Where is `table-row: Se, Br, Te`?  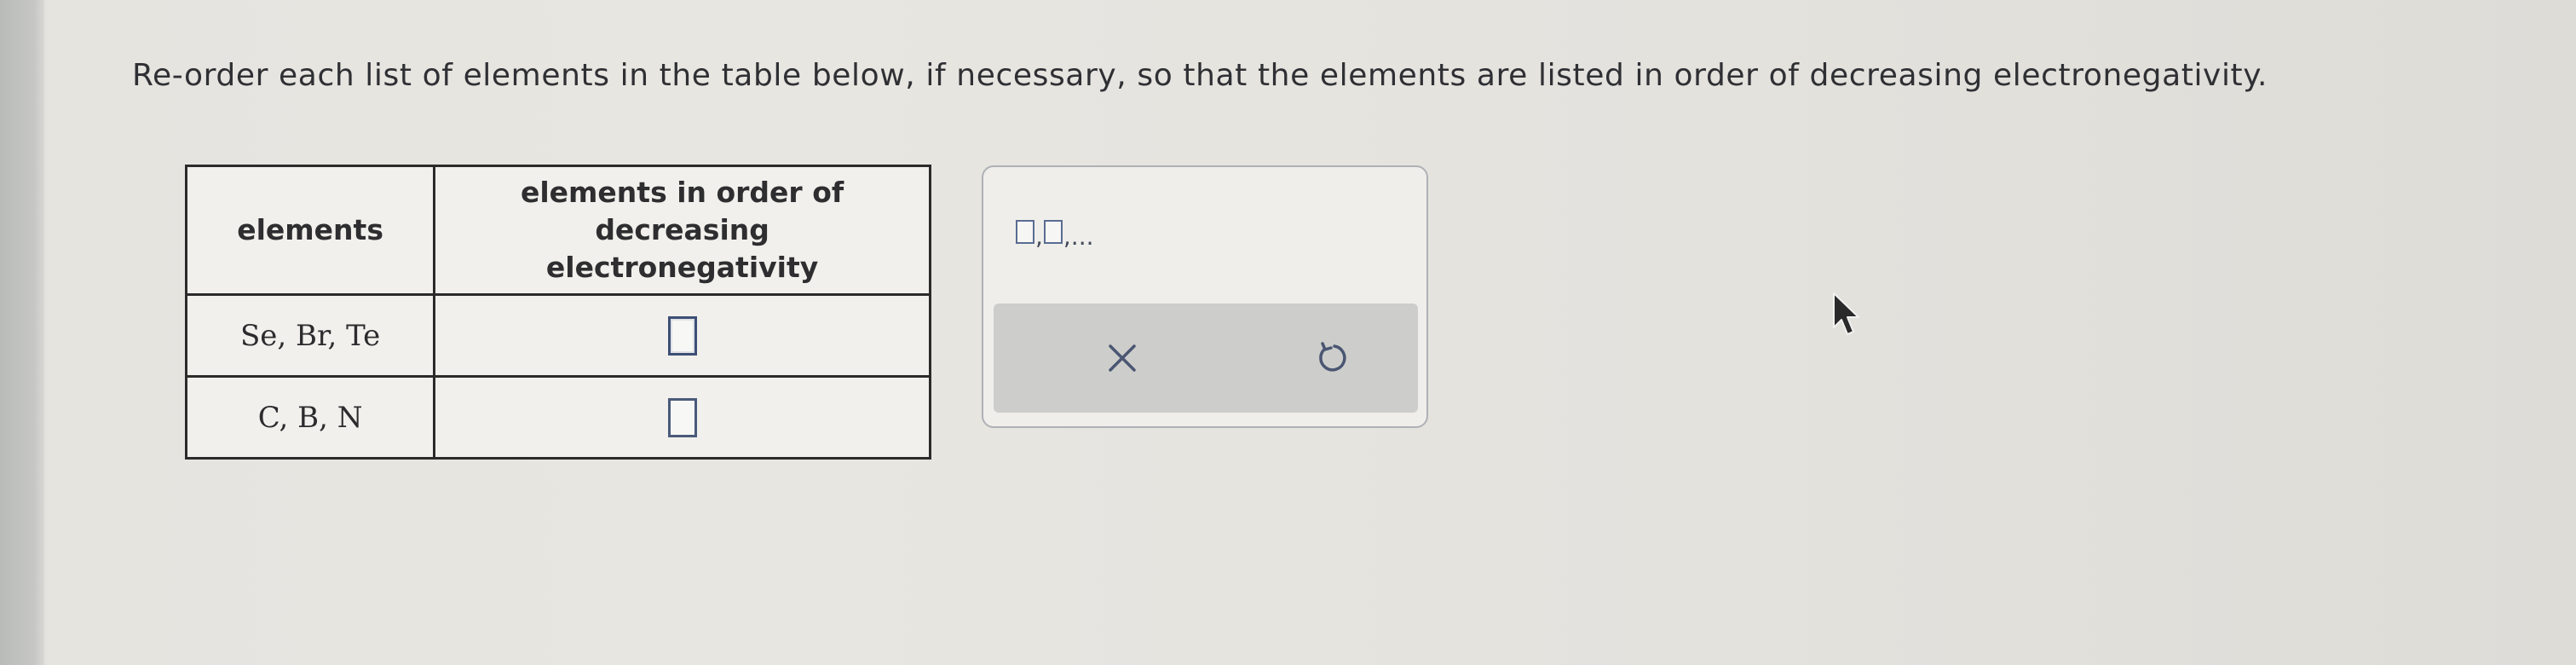 table-row: Se, Br, Te is located at coordinates (557, 335).